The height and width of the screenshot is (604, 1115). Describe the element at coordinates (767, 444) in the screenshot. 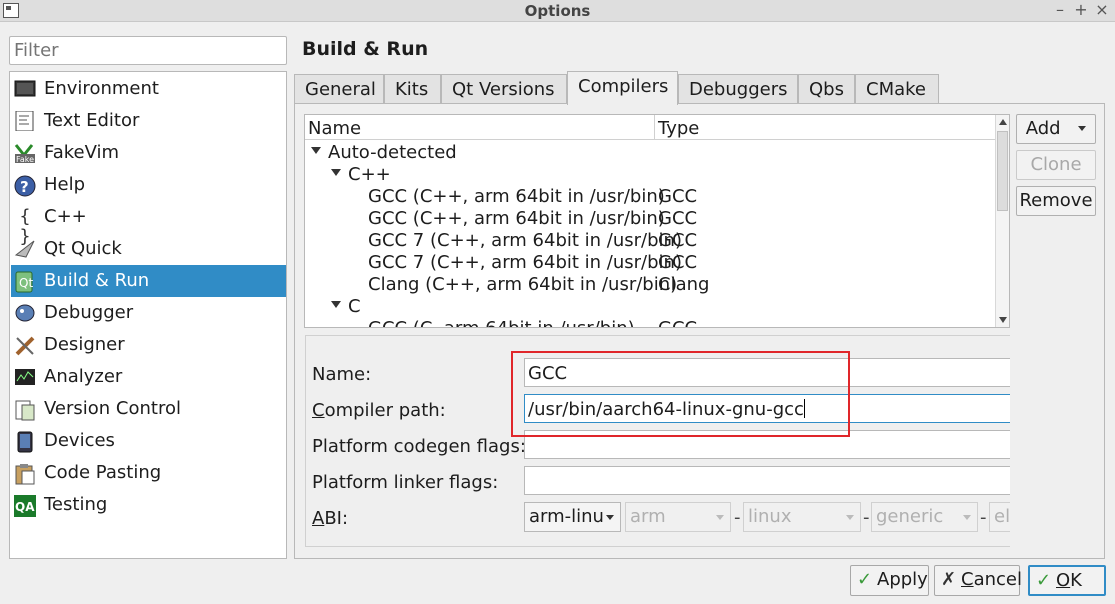

I see `platform-codegen-flags-field` at that location.